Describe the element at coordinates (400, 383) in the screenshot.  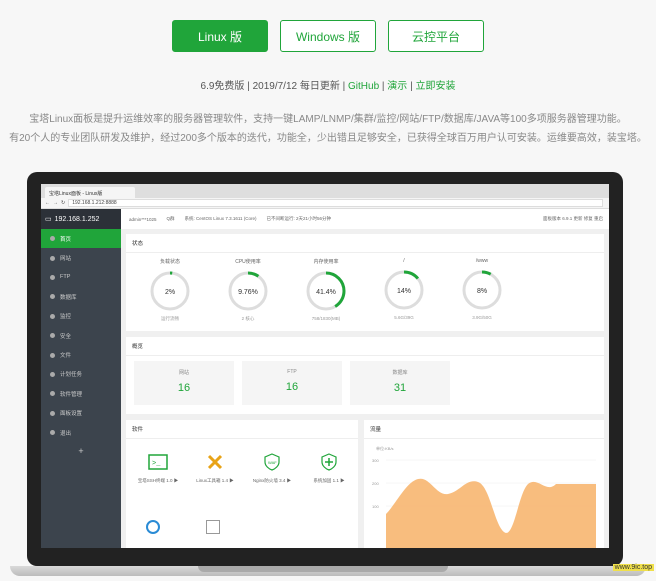
I see `overview-stat: 数据库 31` at that location.